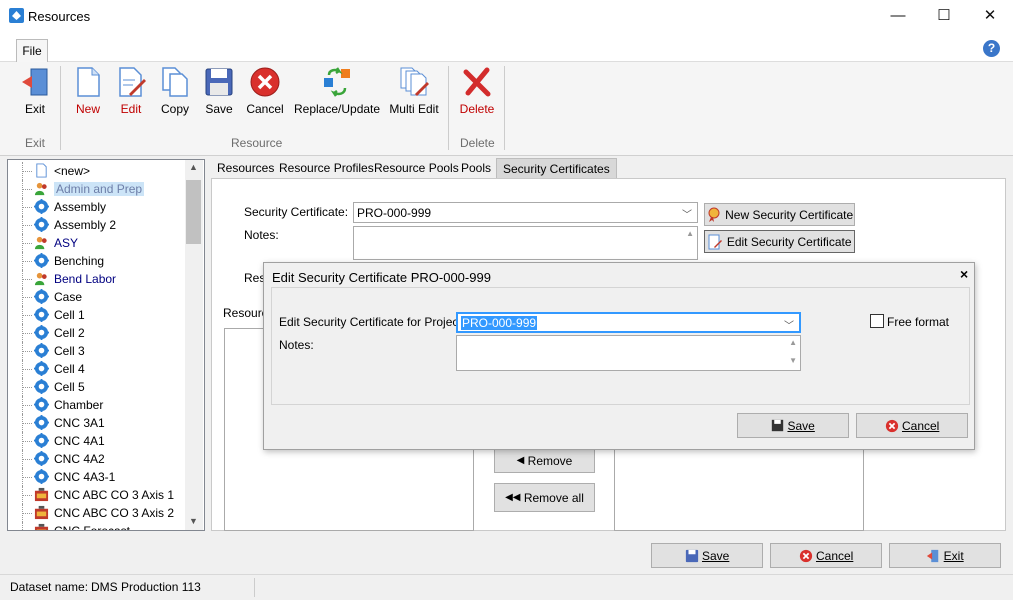  What do you see at coordinates (41, 278) in the screenshot?
I see `people-icon` at bounding box center [41, 278].